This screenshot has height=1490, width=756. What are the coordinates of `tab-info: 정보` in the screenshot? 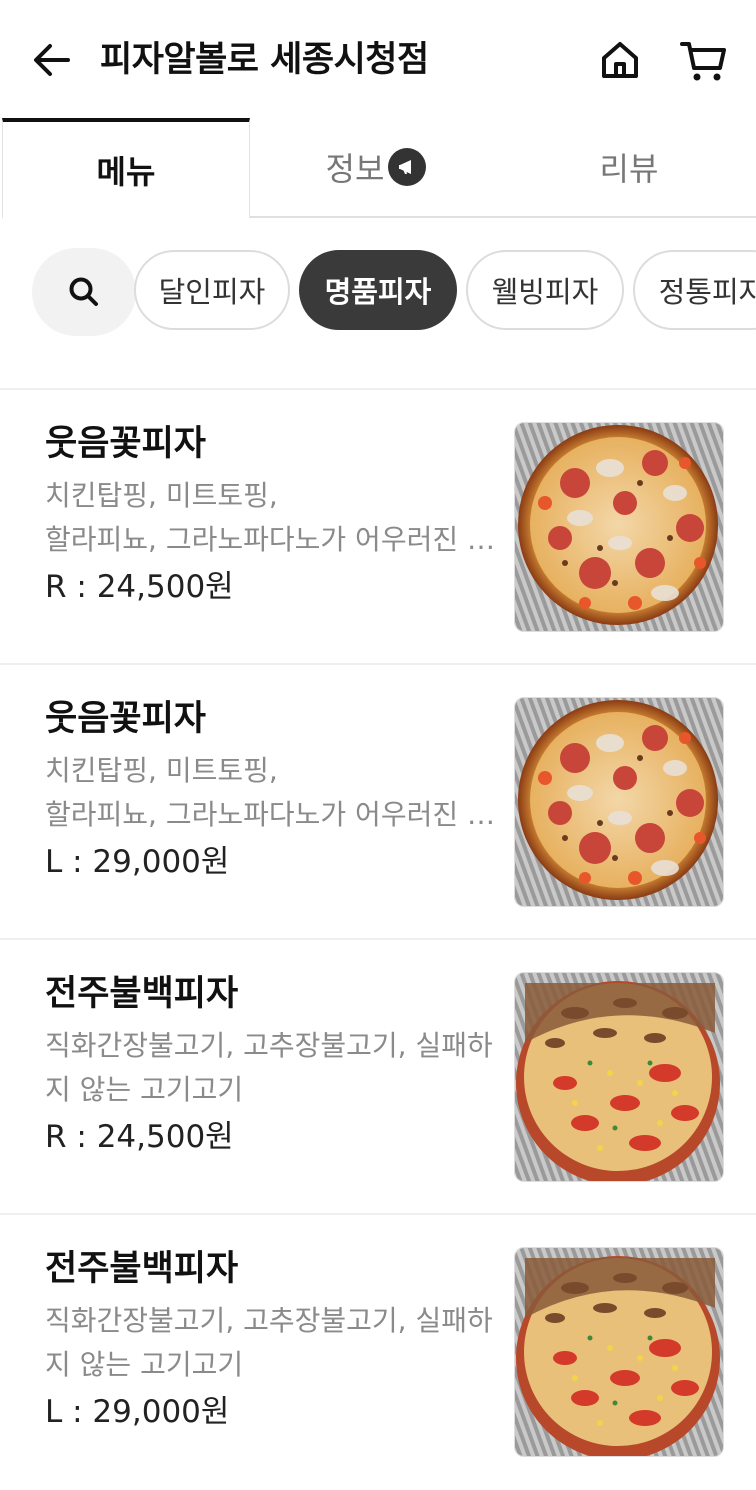 It's located at (376, 168).